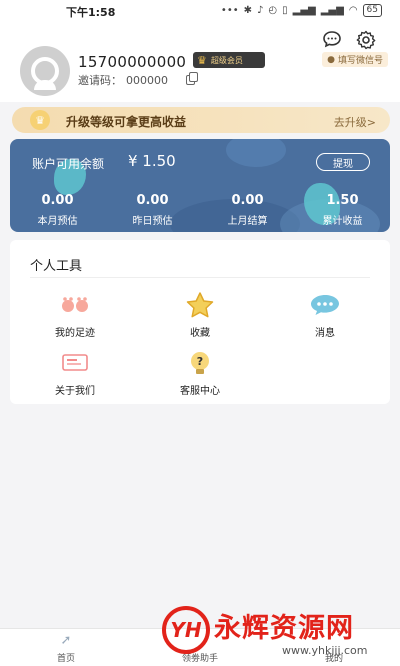 This screenshot has width=400, height=666. I want to click on tool-help-center: ? 客服中心, so click(200, 373).